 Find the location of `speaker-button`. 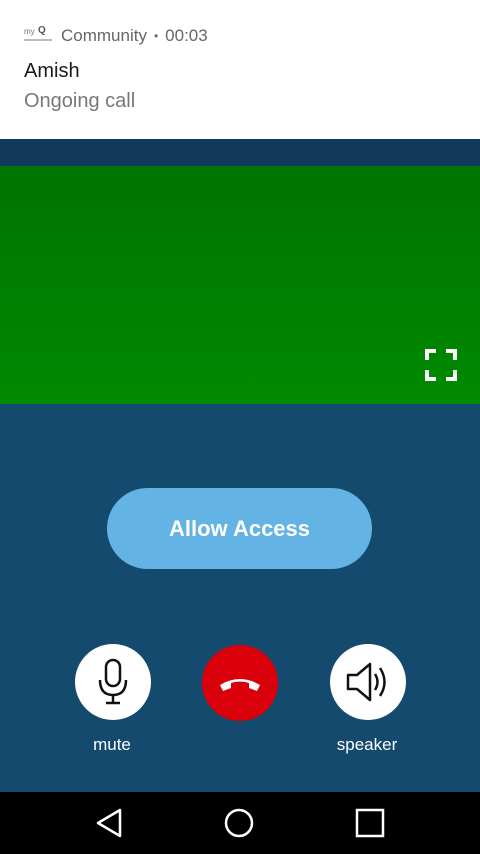

speaker-button is located at coordinates (368, 682).